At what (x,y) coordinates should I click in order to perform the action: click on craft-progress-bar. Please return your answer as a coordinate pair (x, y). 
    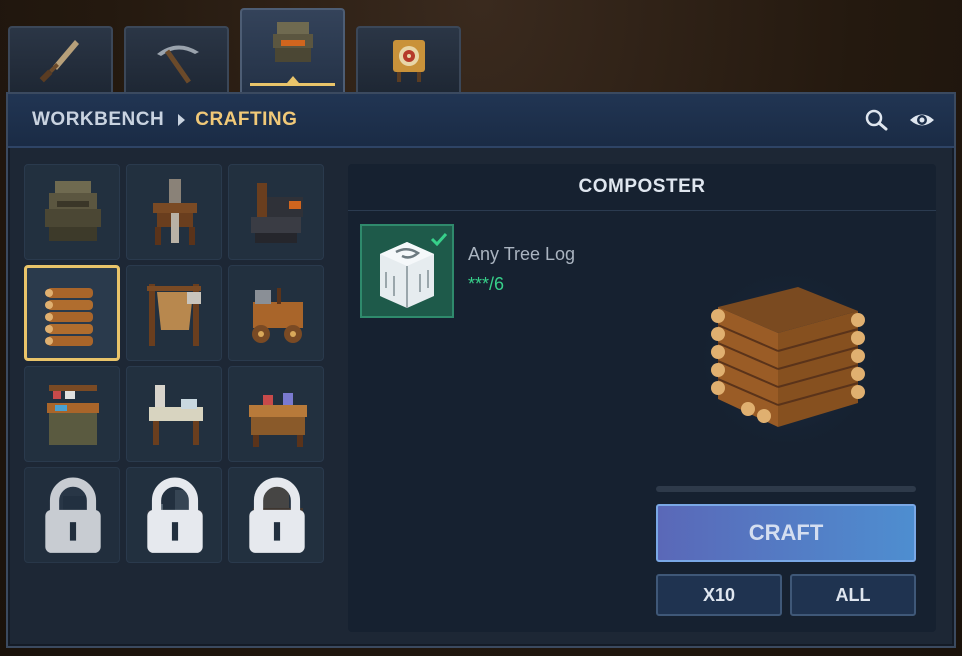
    Looking at the image, I should click on (786, 489).